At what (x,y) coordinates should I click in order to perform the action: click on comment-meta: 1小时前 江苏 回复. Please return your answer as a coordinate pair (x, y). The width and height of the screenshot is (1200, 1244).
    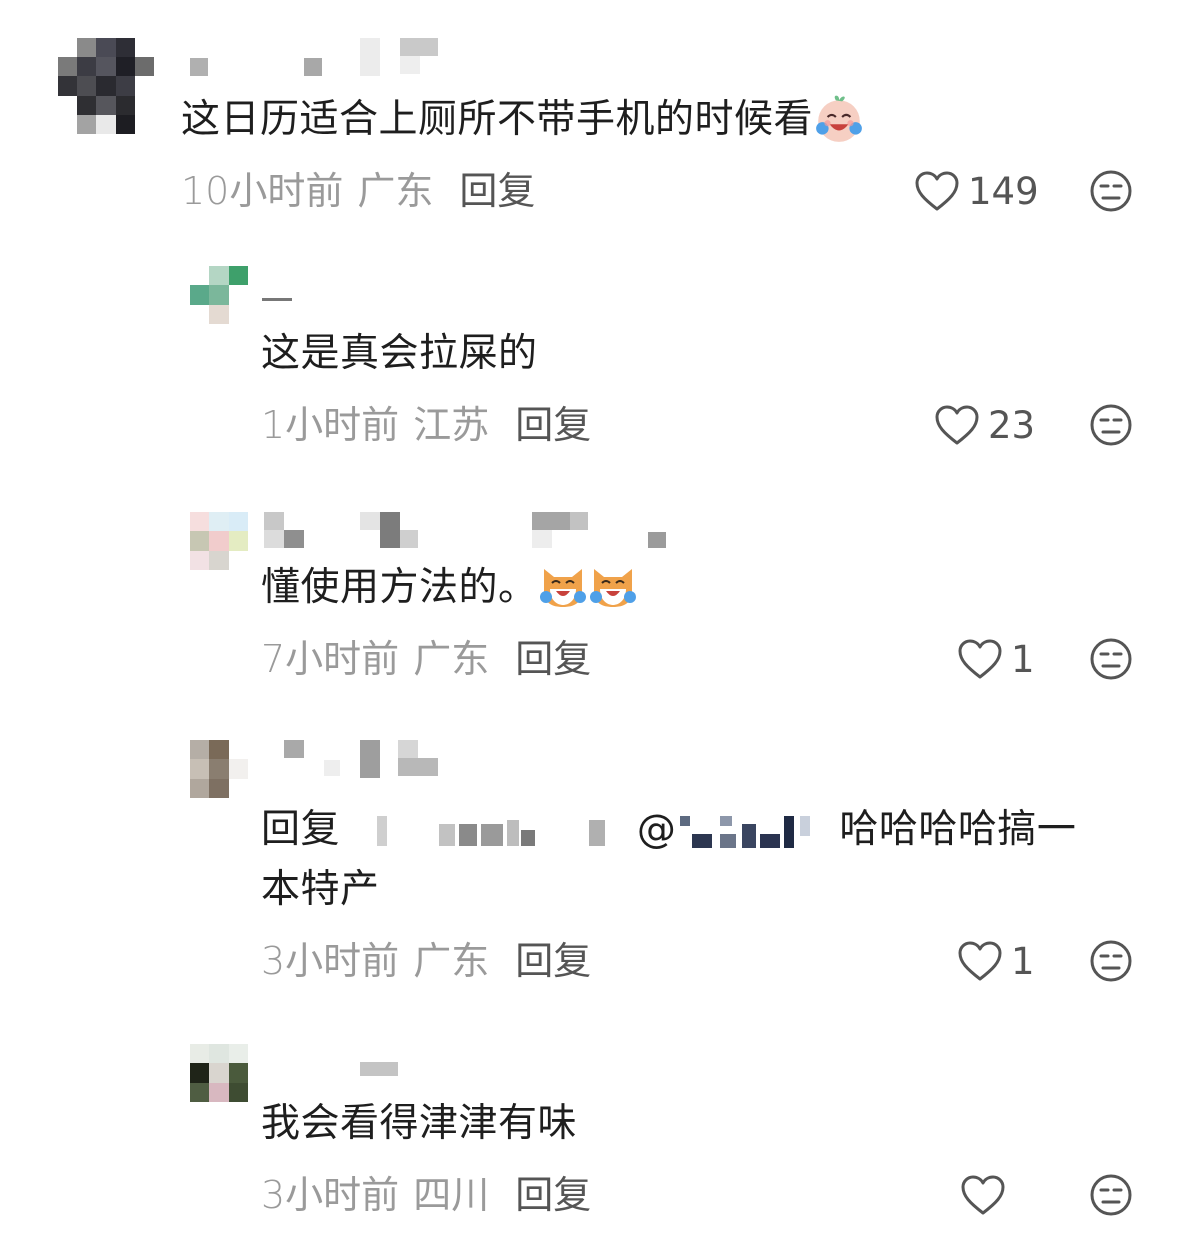
    Looking at the image, I should click on (426, 425).